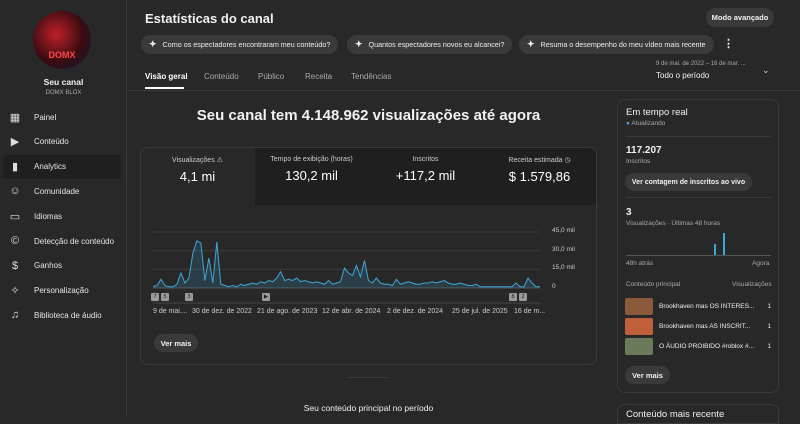 This screenshot has width=800, height=424. What do you see at coordinates (15, 142) in the screenshot?
I see `content-icon: ▶` at bounding box center [15, 142].